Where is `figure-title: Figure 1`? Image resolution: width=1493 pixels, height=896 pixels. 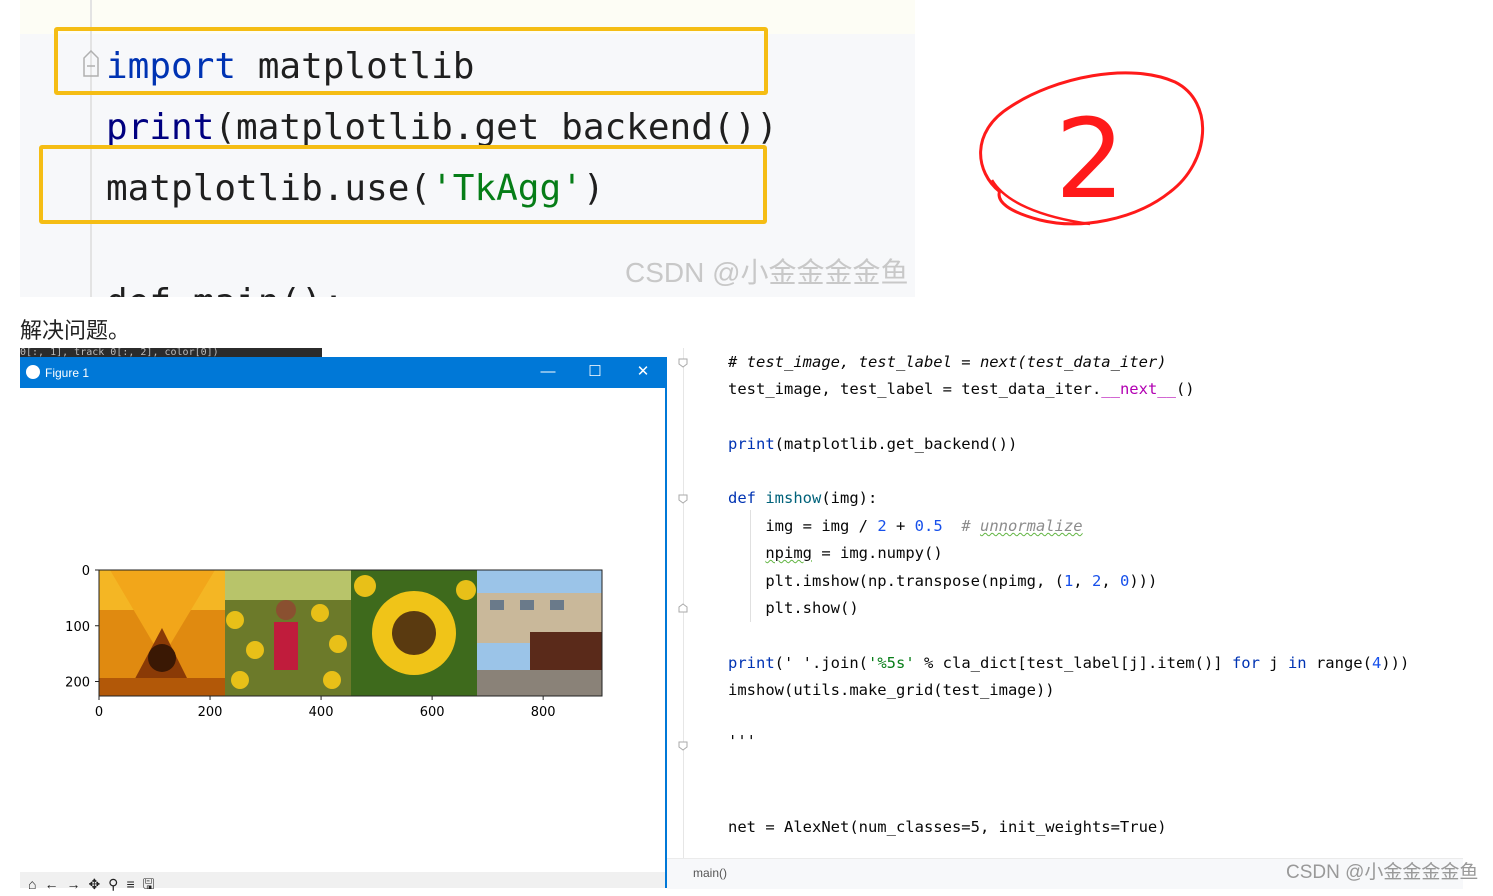 figure-title: Figure 1 is located at coordinates (67, 373).